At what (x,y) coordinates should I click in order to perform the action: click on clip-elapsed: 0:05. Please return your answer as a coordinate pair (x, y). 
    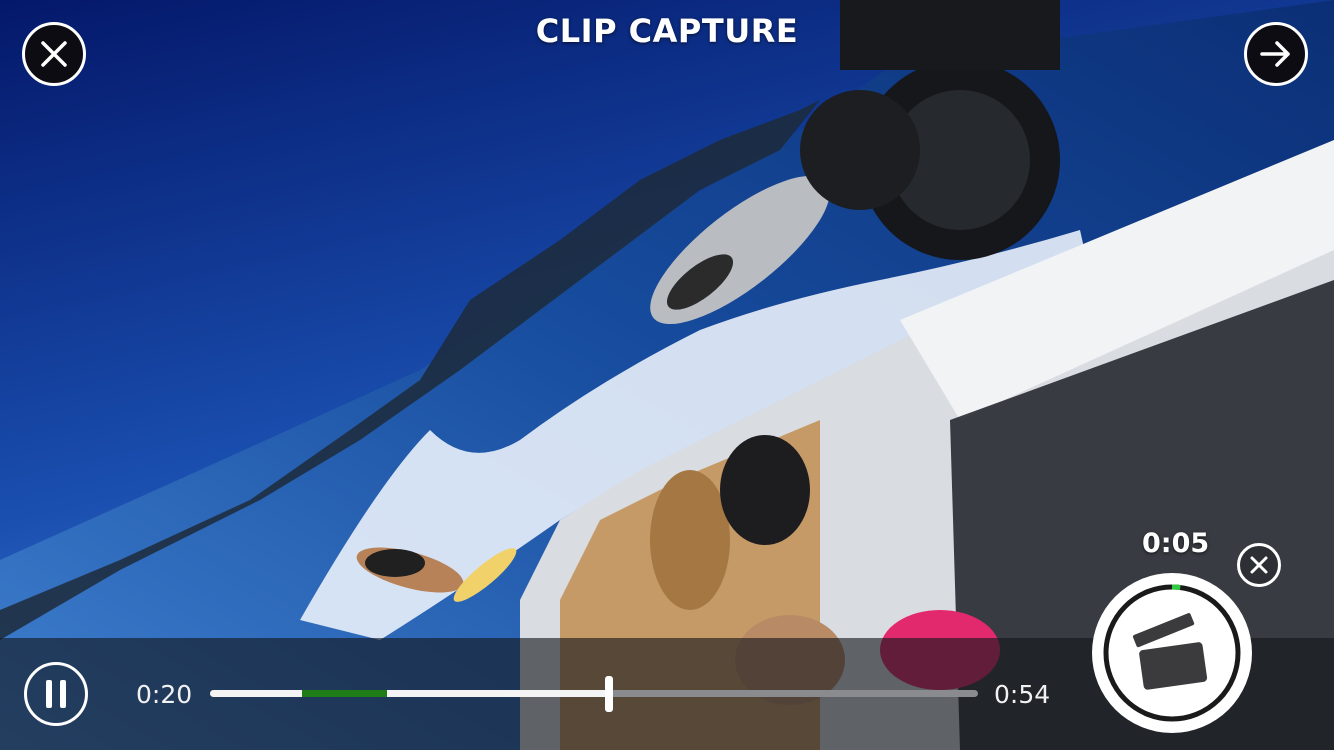
    Looking at the image, I should click on (1176, 543).